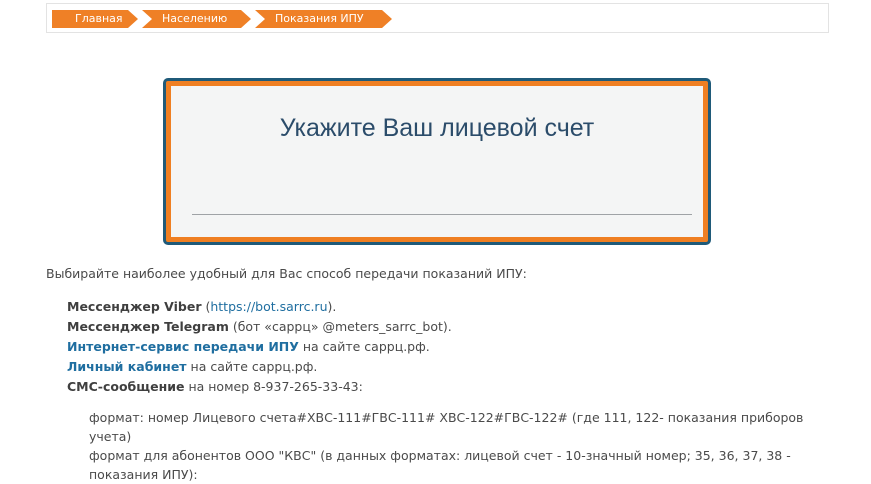 The height and width of the screenshot is (484, 871). What do you see at coordinates (364, 346) in the screenshot?
I see `internet-service-text: на сайте саррц.рф.` at bounding box center [364, 346].